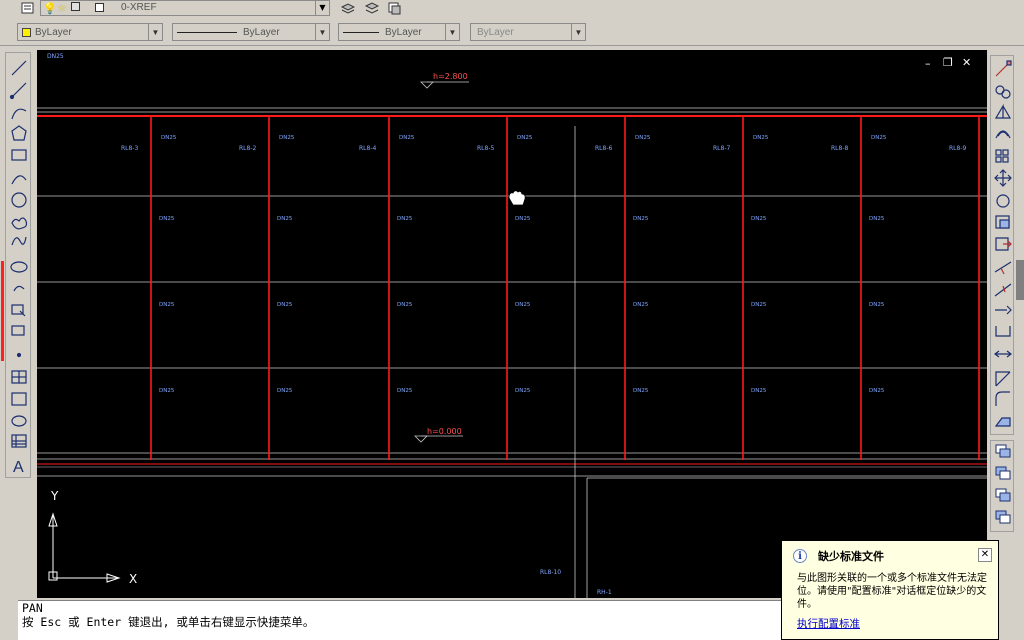  Describe the element at coordinates (75, 6) in the screenshot. I see `lock-icon` at that location.